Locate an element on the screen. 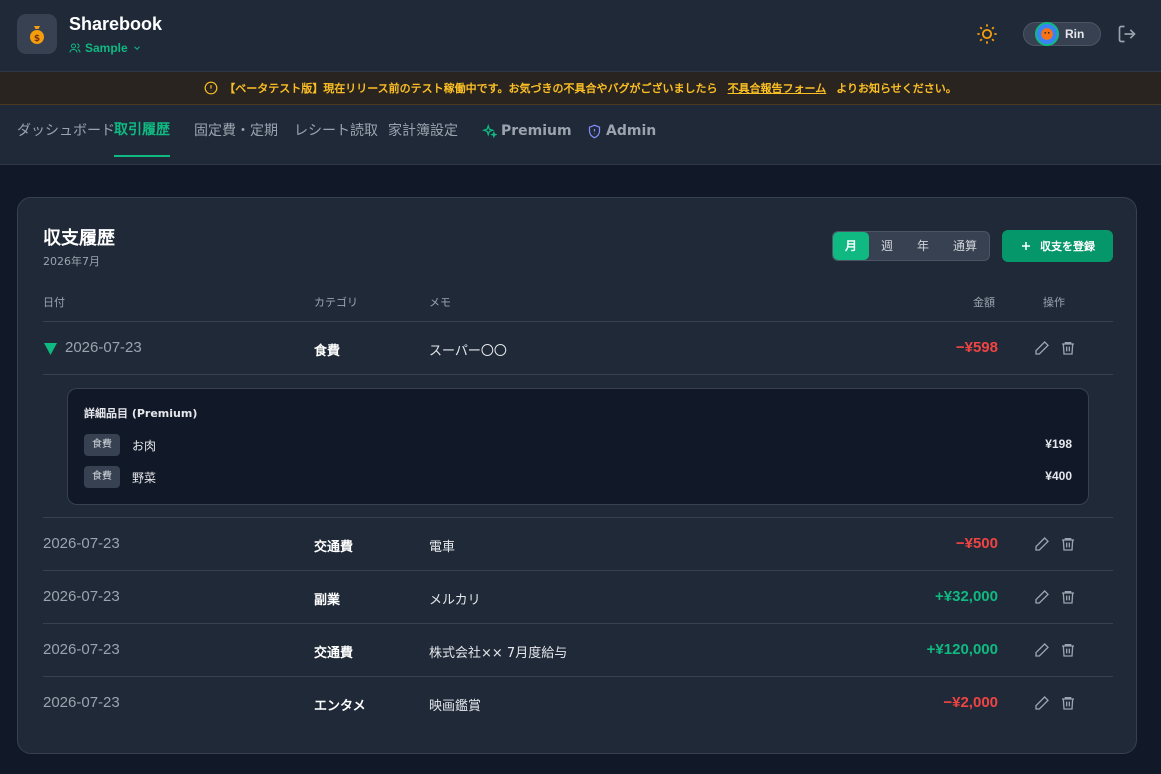  row-memo: スーパー〇〇 is located at coordinates (468, 351).